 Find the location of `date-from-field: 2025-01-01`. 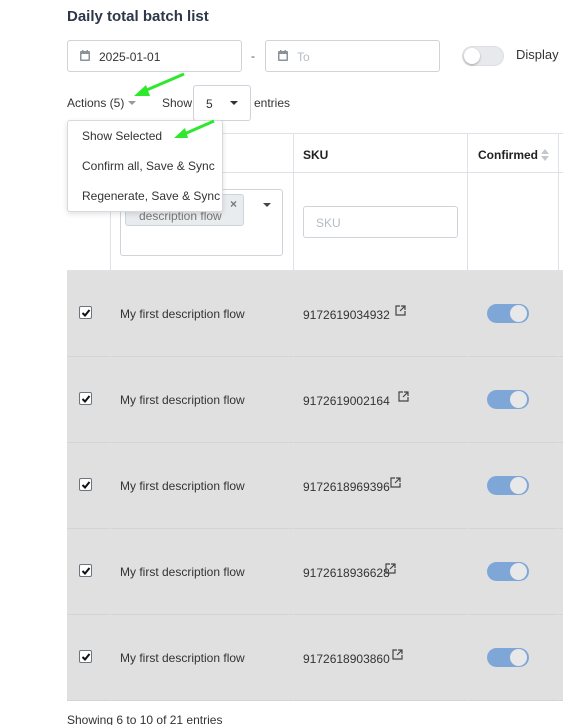

date-from-field: 2025-01-01 is located at coordinates (154, 56).